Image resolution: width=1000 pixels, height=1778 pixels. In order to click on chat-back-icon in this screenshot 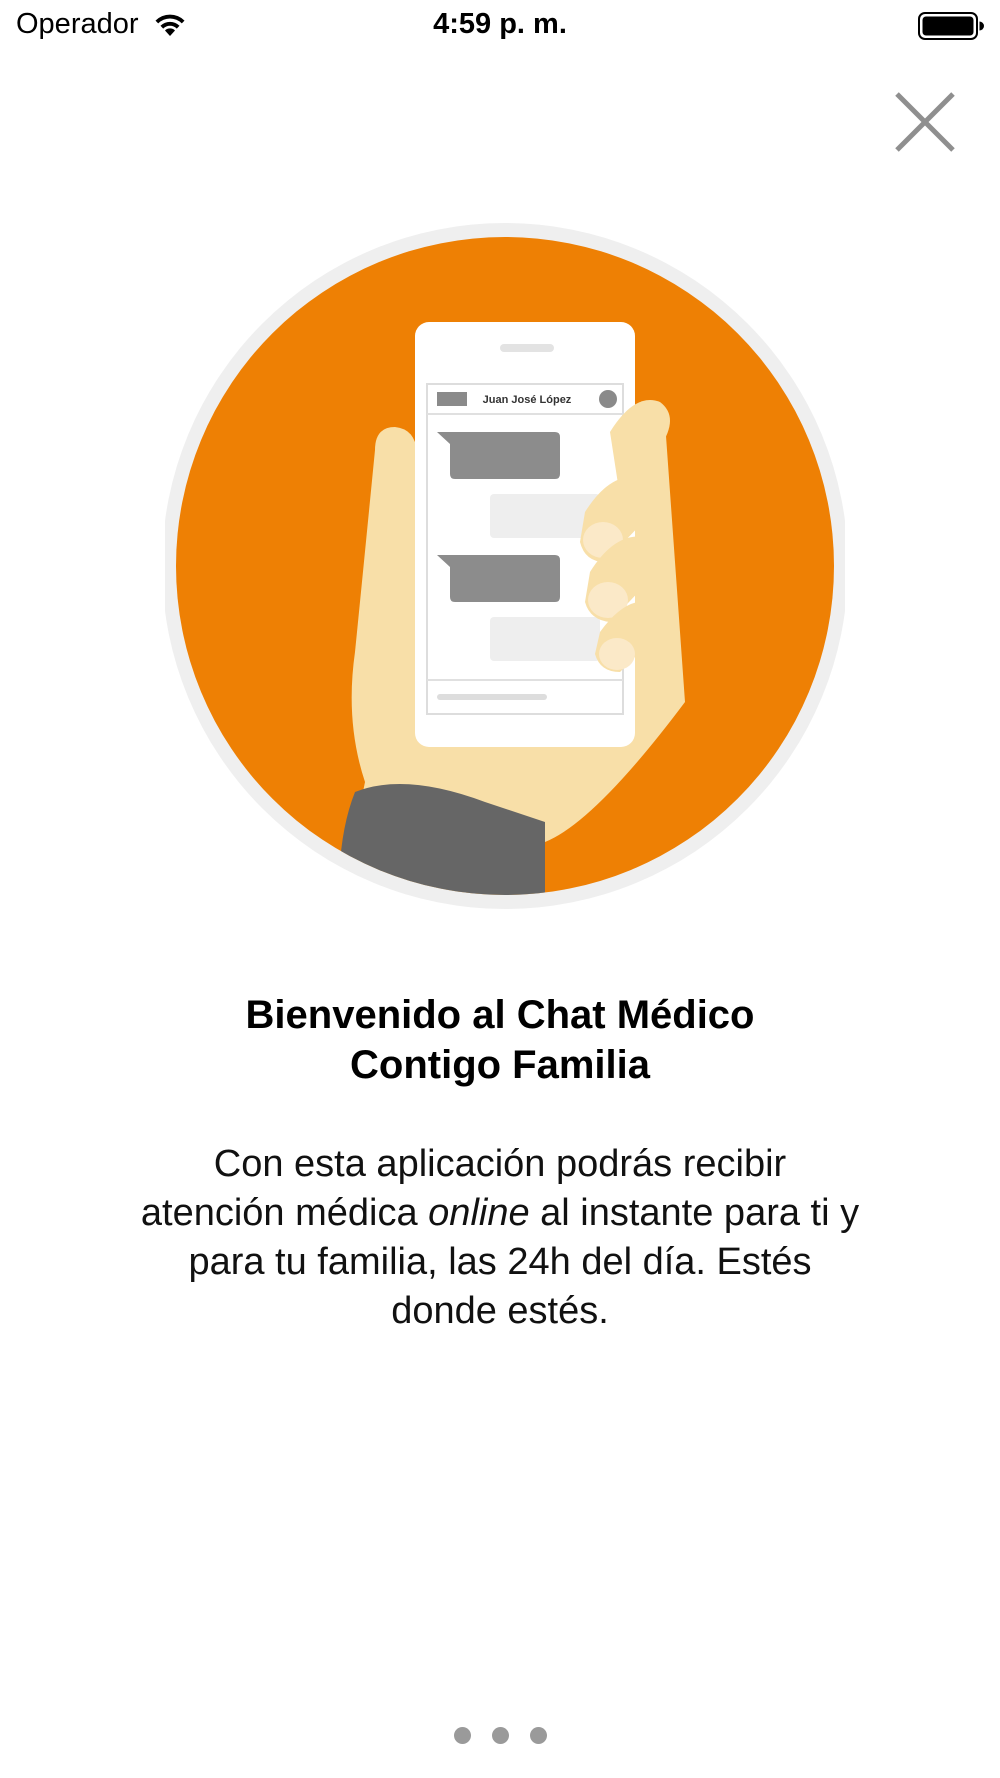, I will do `click(452, 399)`.